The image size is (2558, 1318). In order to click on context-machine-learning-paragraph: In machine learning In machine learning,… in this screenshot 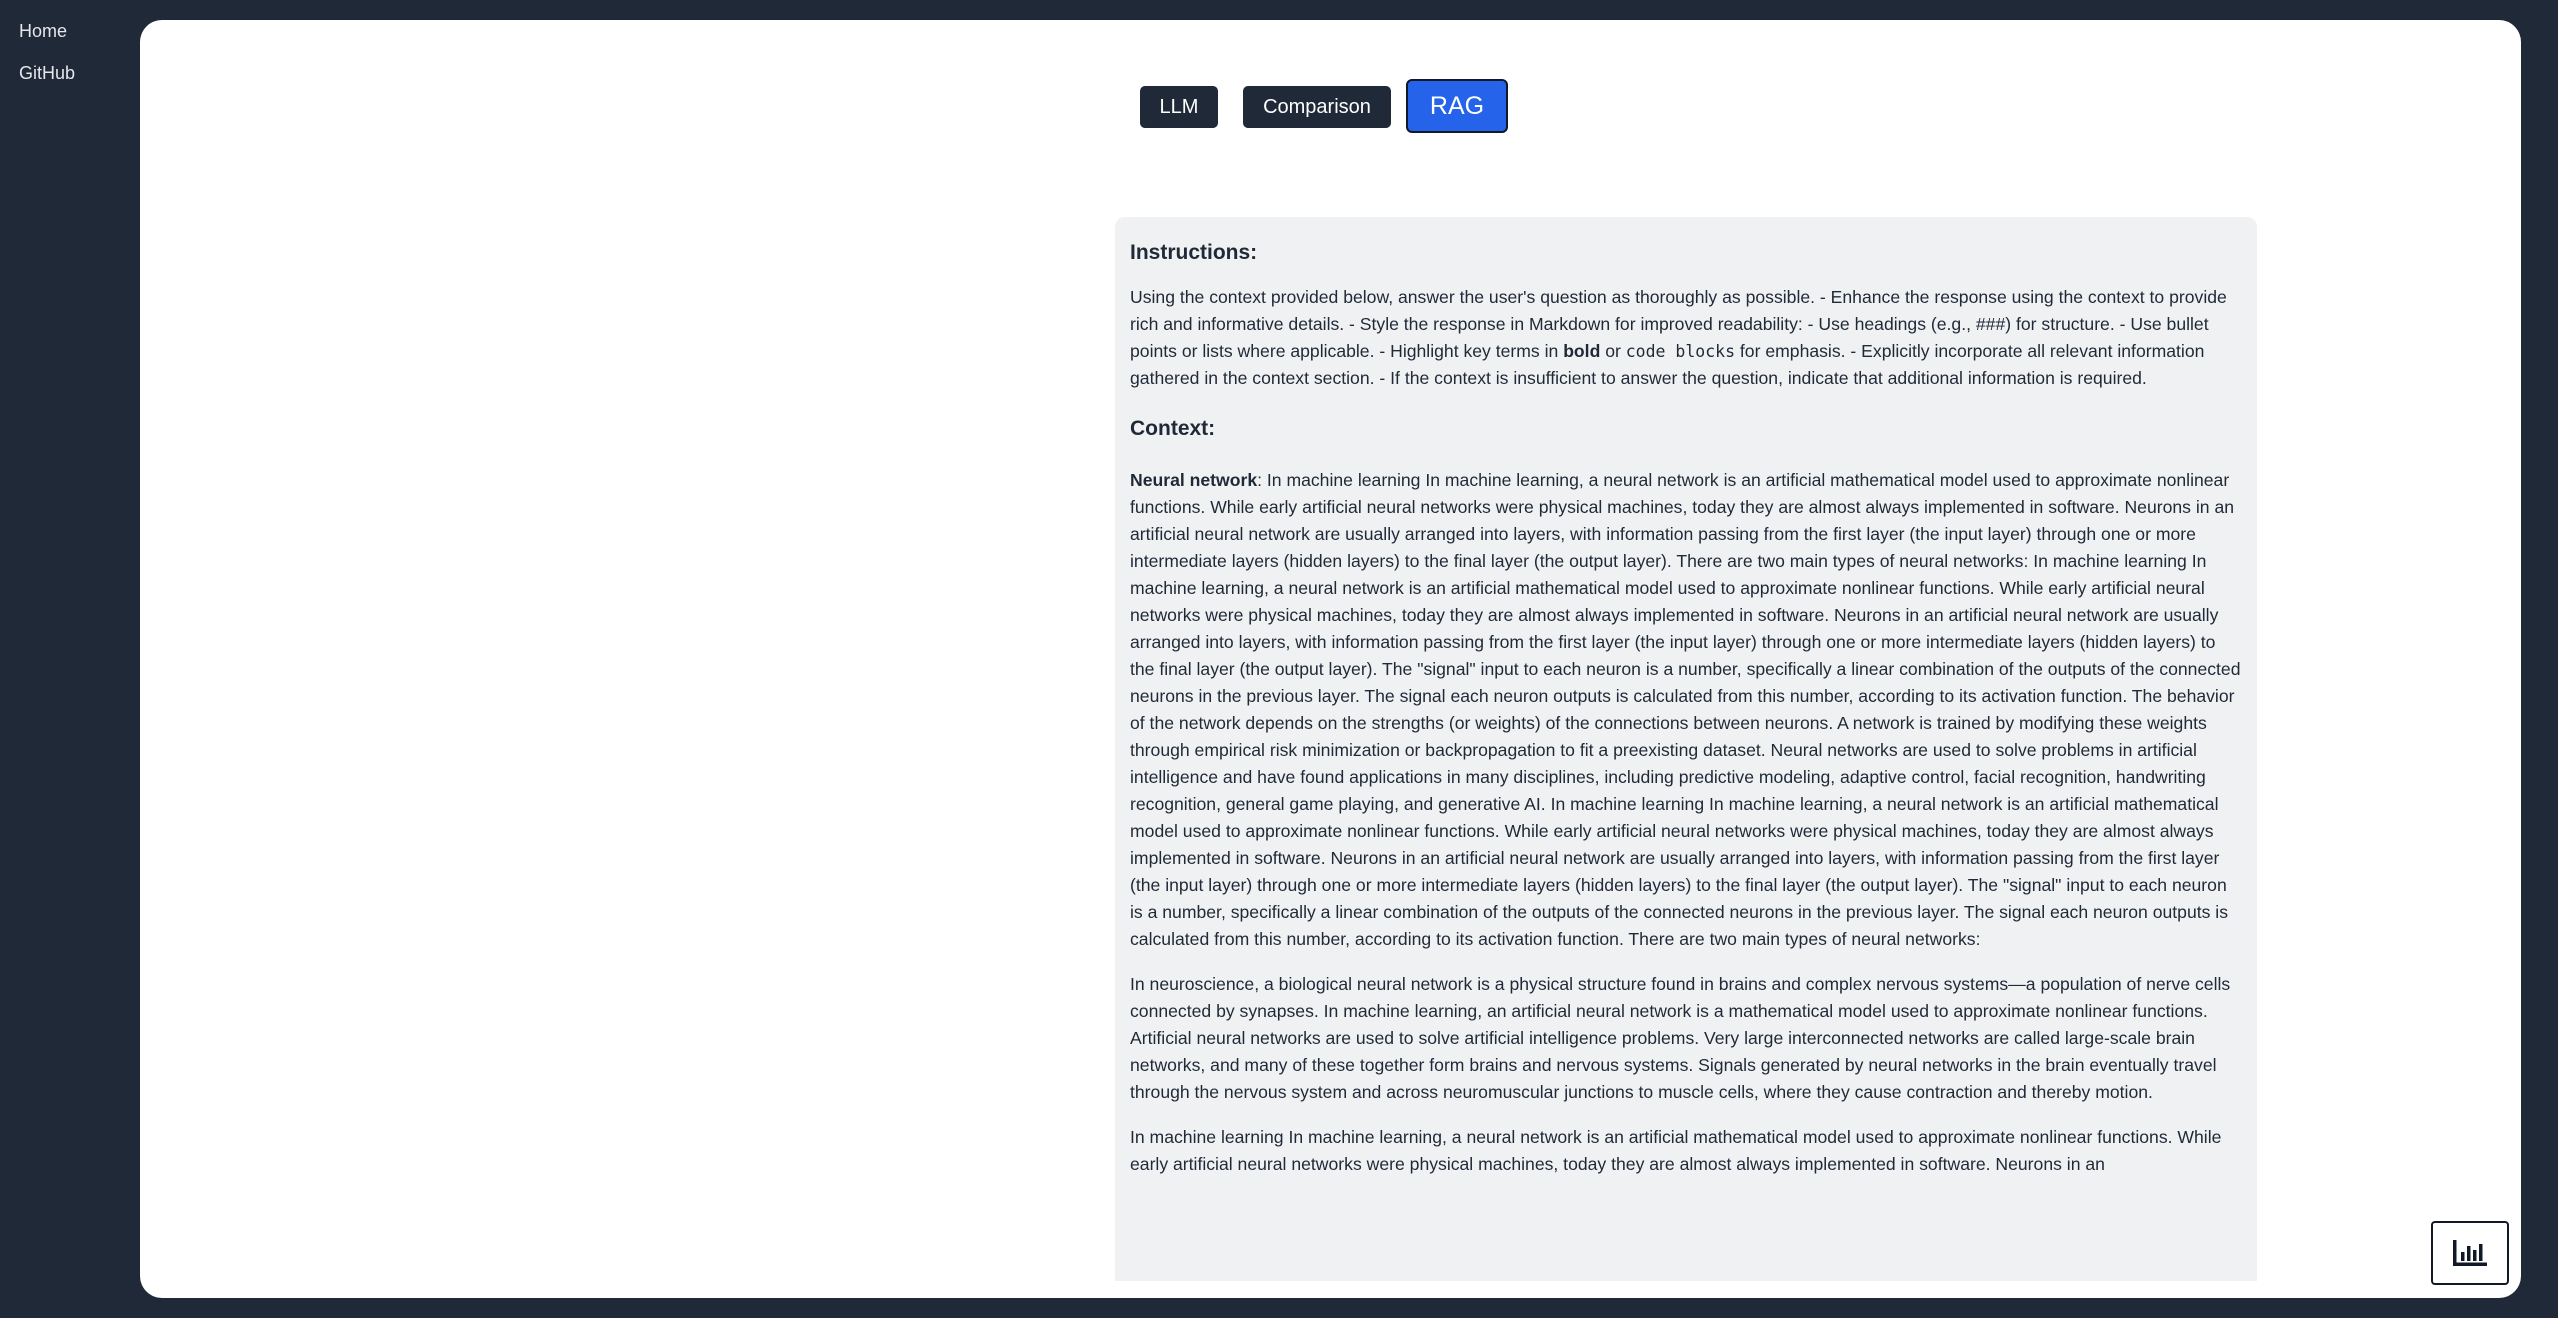, I will do `click(1676, 1150)`.